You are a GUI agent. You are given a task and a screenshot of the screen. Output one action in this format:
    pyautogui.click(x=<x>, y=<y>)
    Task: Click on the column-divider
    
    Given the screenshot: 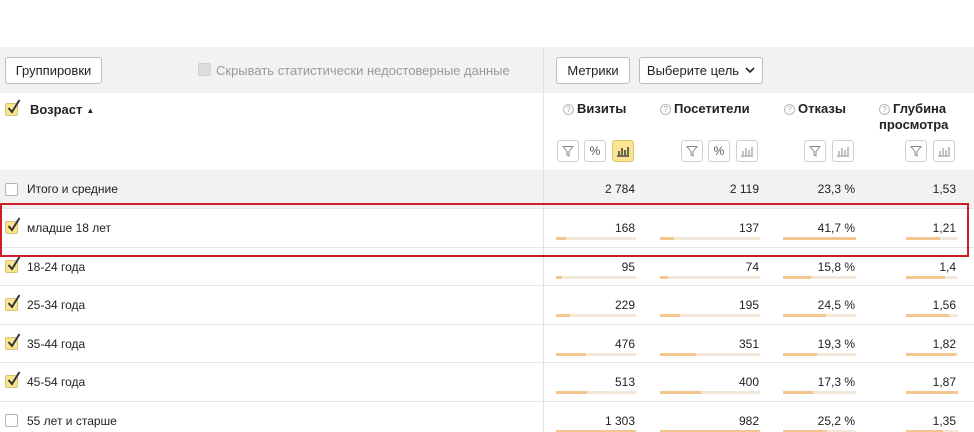 What is the action you would take?
    pyautogui.click(x=543, y=239)
    